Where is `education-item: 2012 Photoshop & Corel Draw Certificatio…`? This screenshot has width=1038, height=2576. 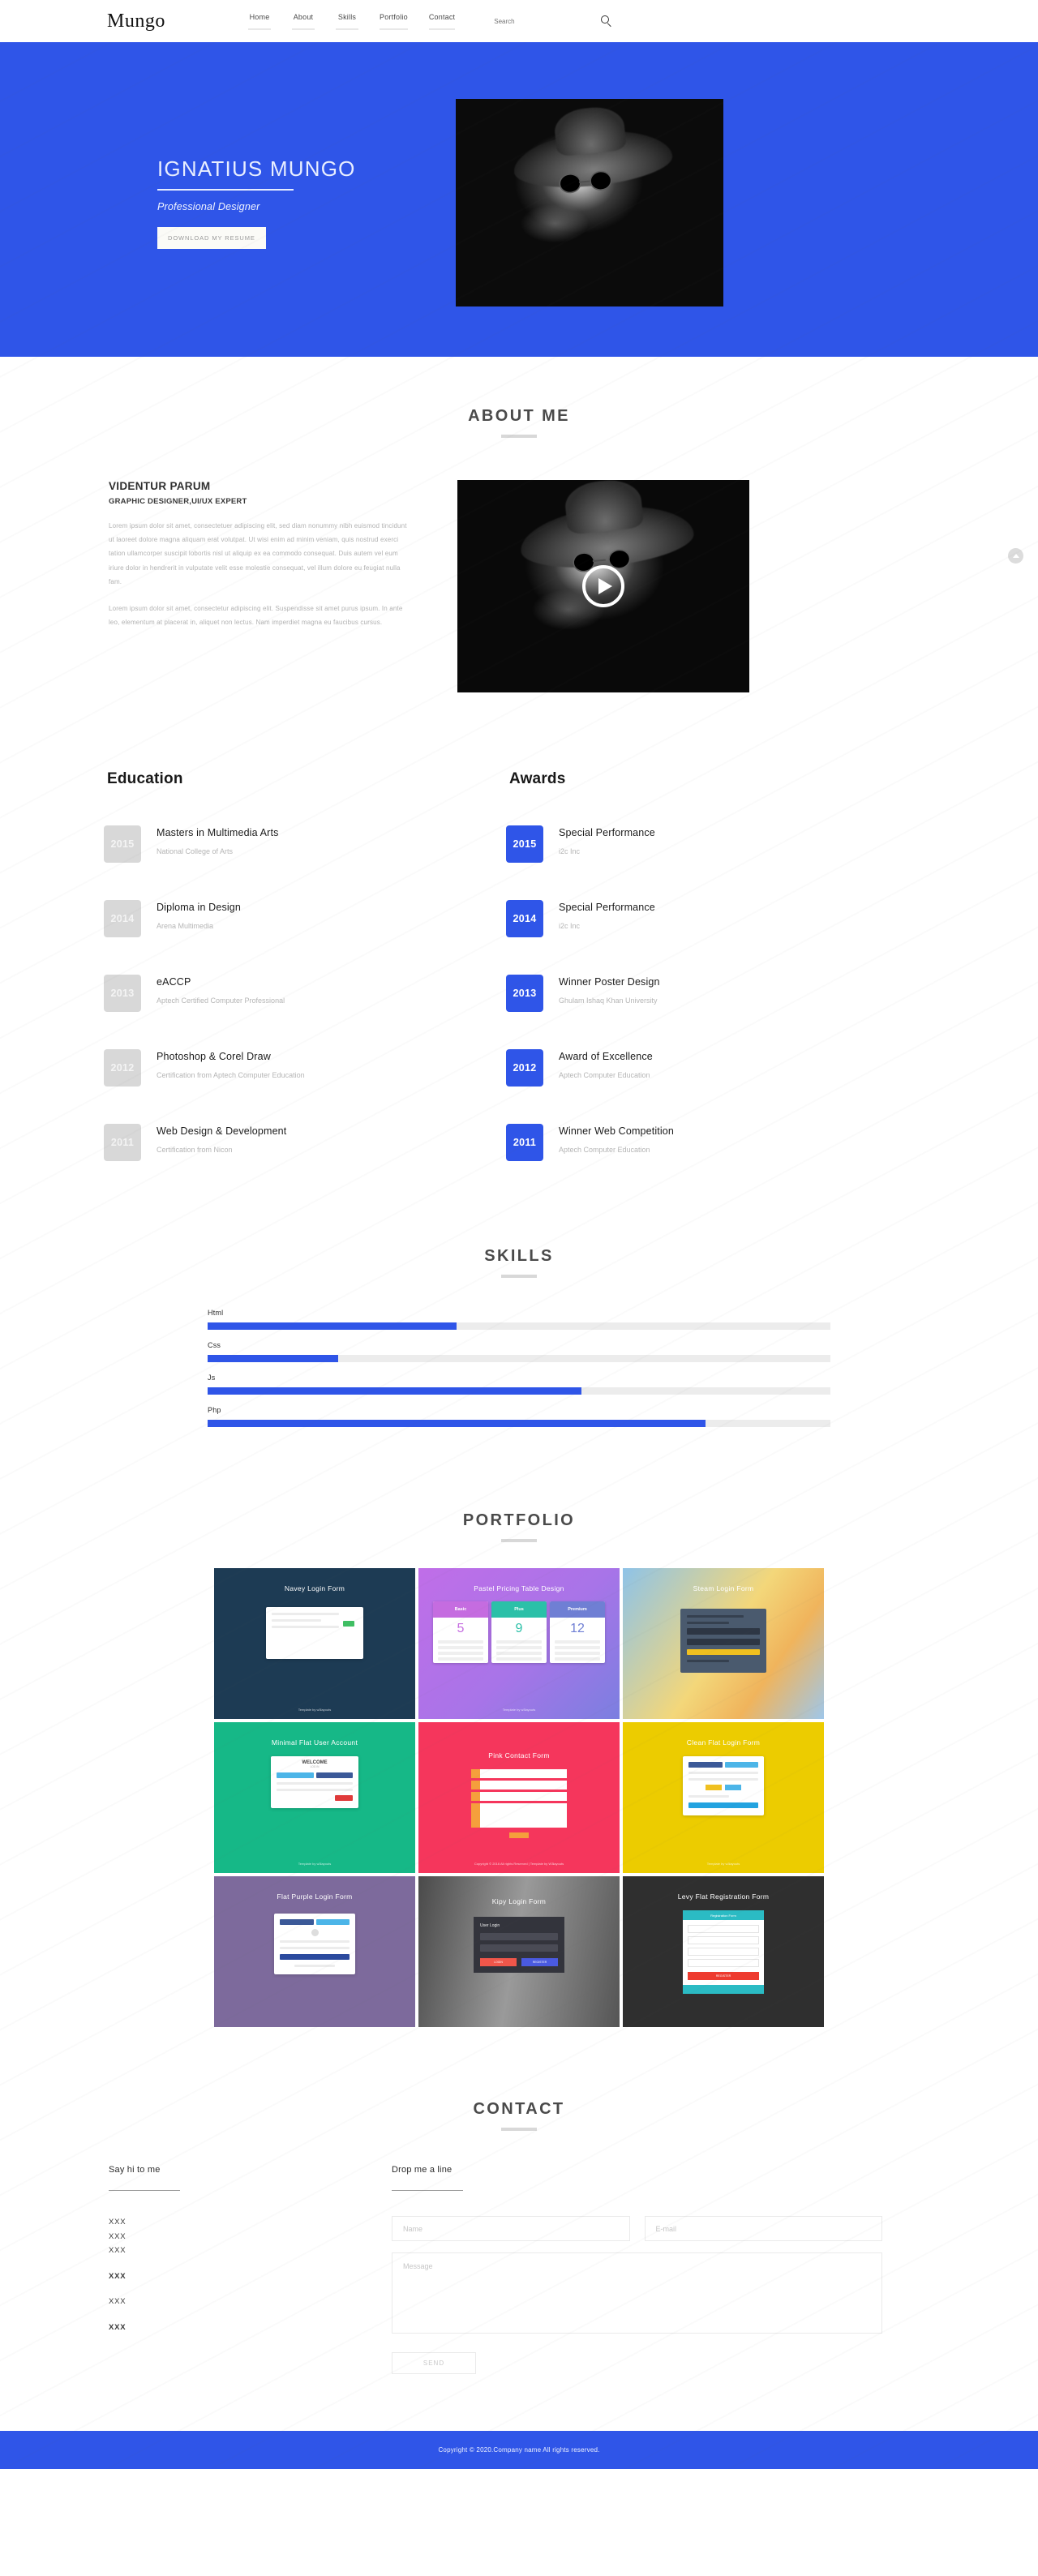 education-item: 2012 Photoshop & Corel Draw Certificatio… is located at coordinates (267, 1068).